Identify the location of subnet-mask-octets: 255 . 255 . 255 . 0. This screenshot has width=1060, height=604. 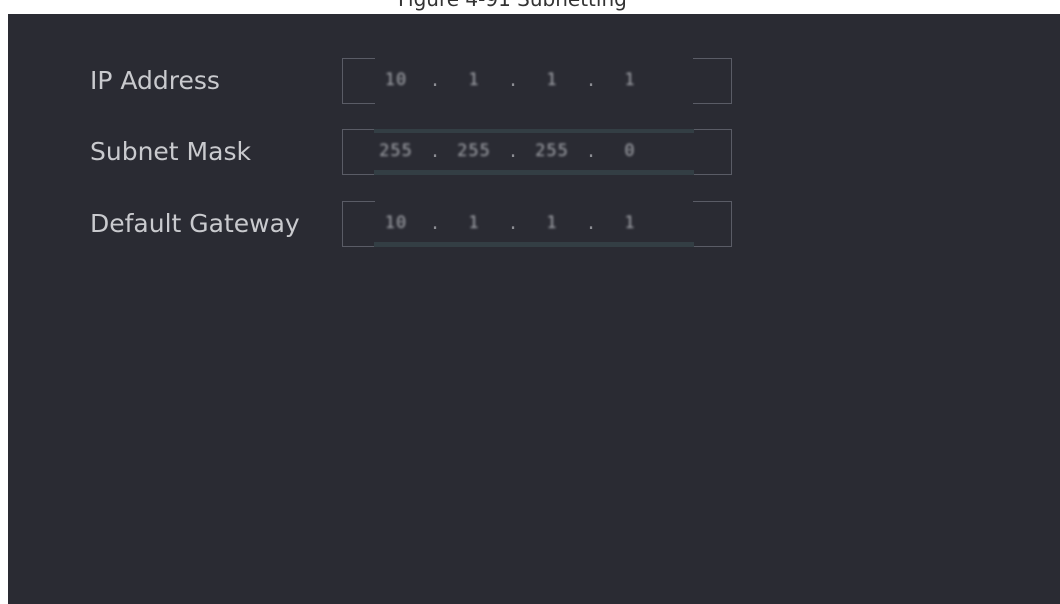
(533, 151).